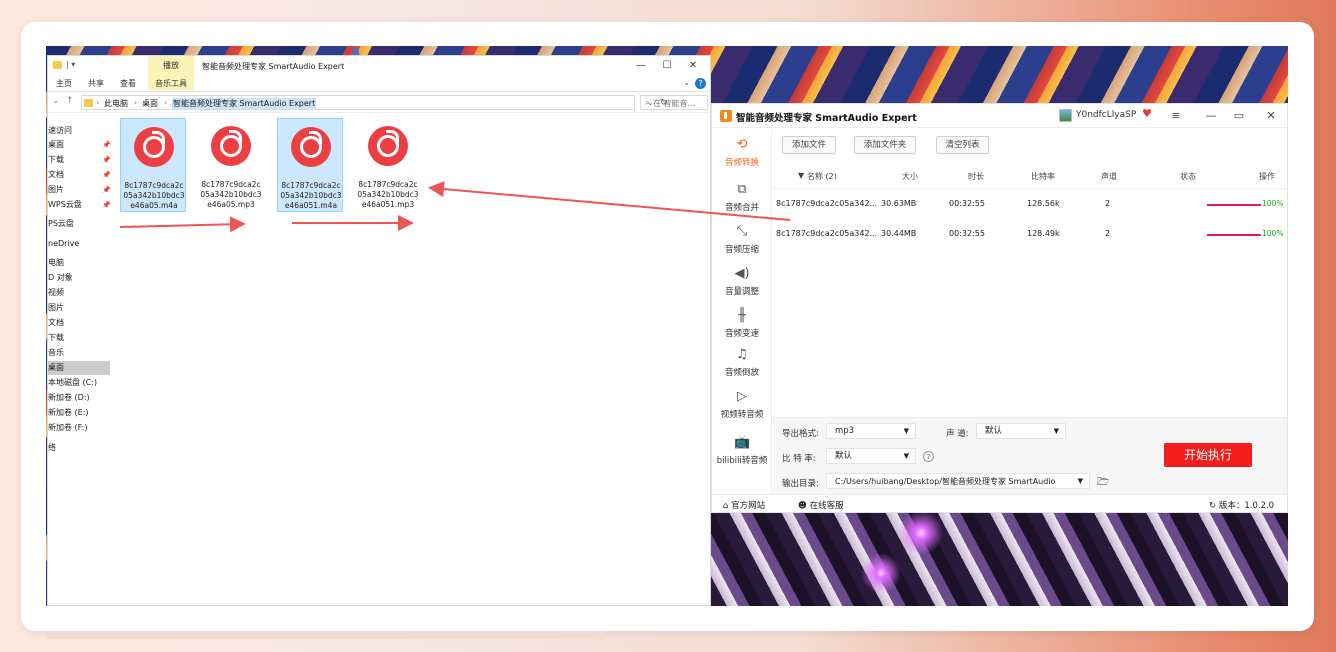 This screenshot has width=1336, height=652. What do you see at coordinates (56, 101) in the screenshot?
I see `recent-locations-icon: ⌄` at bounding box center [56, 101].